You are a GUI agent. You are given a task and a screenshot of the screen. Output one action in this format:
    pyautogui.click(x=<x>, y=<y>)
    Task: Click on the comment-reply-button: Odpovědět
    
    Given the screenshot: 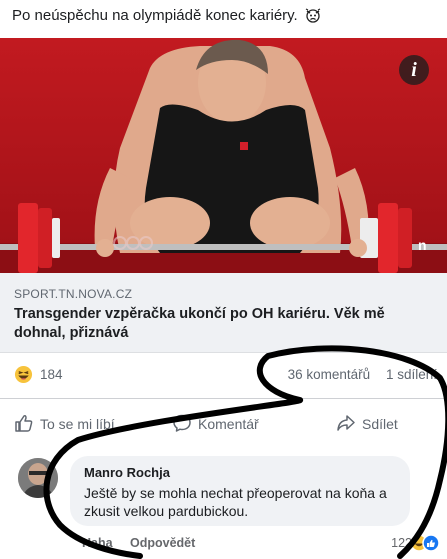 What is the action you would take?
    pyautogui.click(x=162, y=543)
    